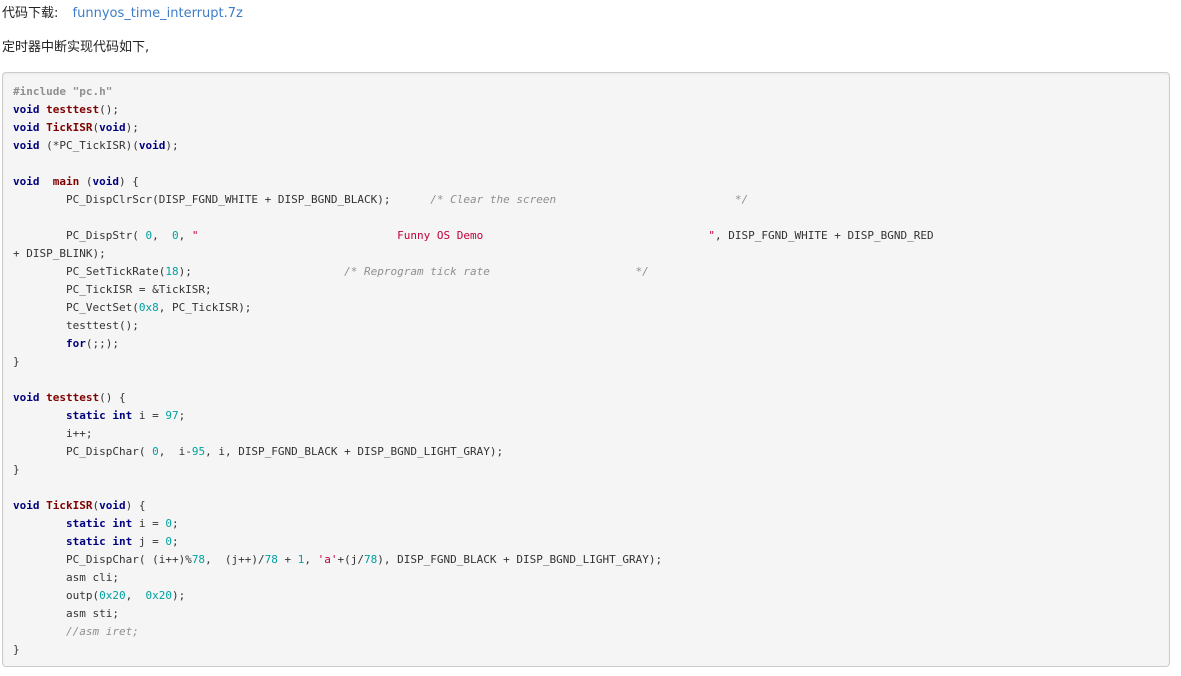 This screenshot has height=676, width=1181. What do you see at coordinates (473, 578) in the screenshot?
I see `code-line: asm cli;` at bounding box center [473, 578].